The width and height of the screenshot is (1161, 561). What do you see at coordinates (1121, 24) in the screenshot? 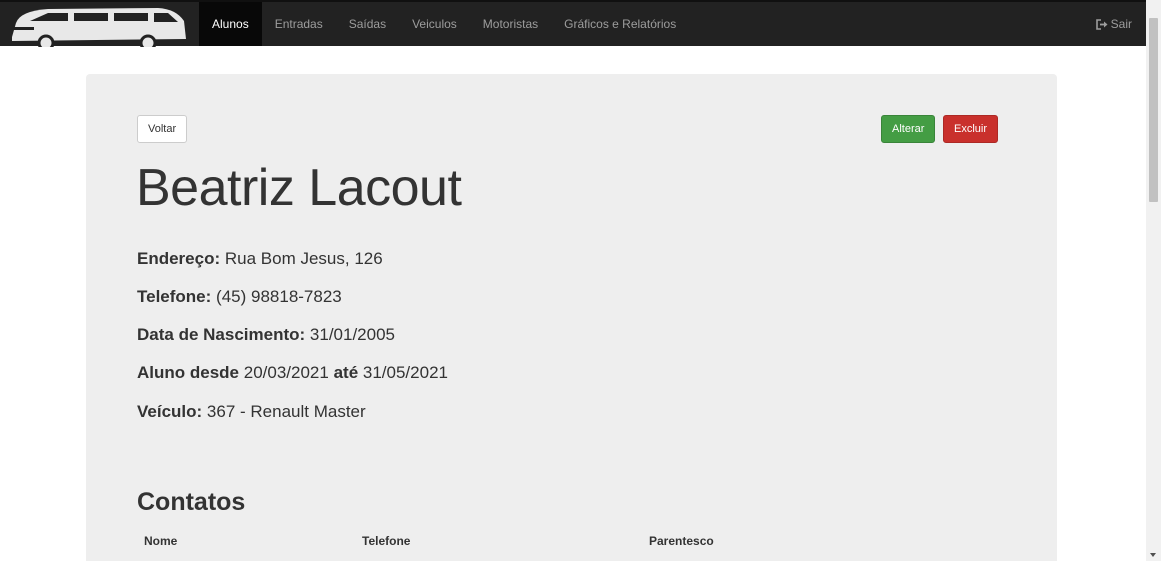
I see `logout-label: Sair` at bounding box center [1121, 24].